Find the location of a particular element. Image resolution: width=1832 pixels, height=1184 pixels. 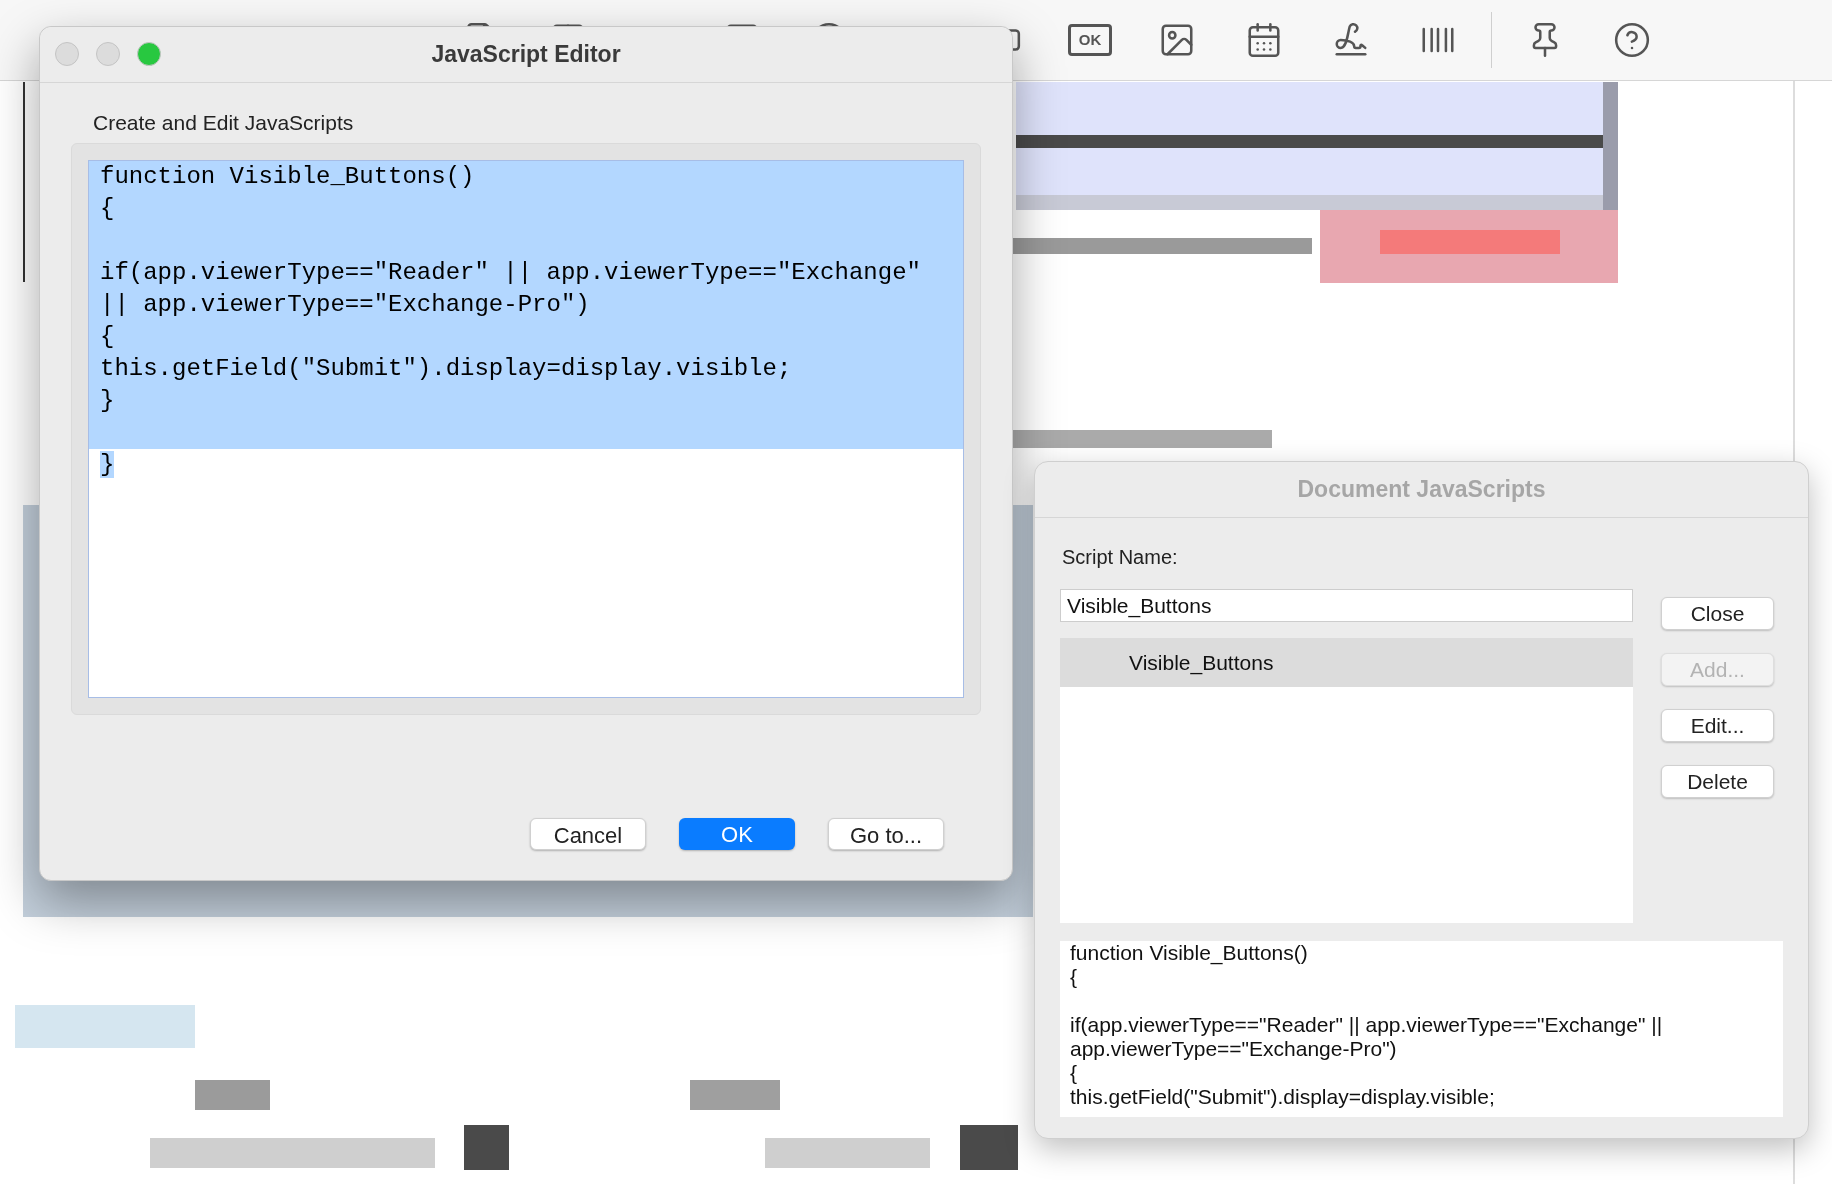

code-line: function Visible_Buttons() is located at coordinates (287, 176).